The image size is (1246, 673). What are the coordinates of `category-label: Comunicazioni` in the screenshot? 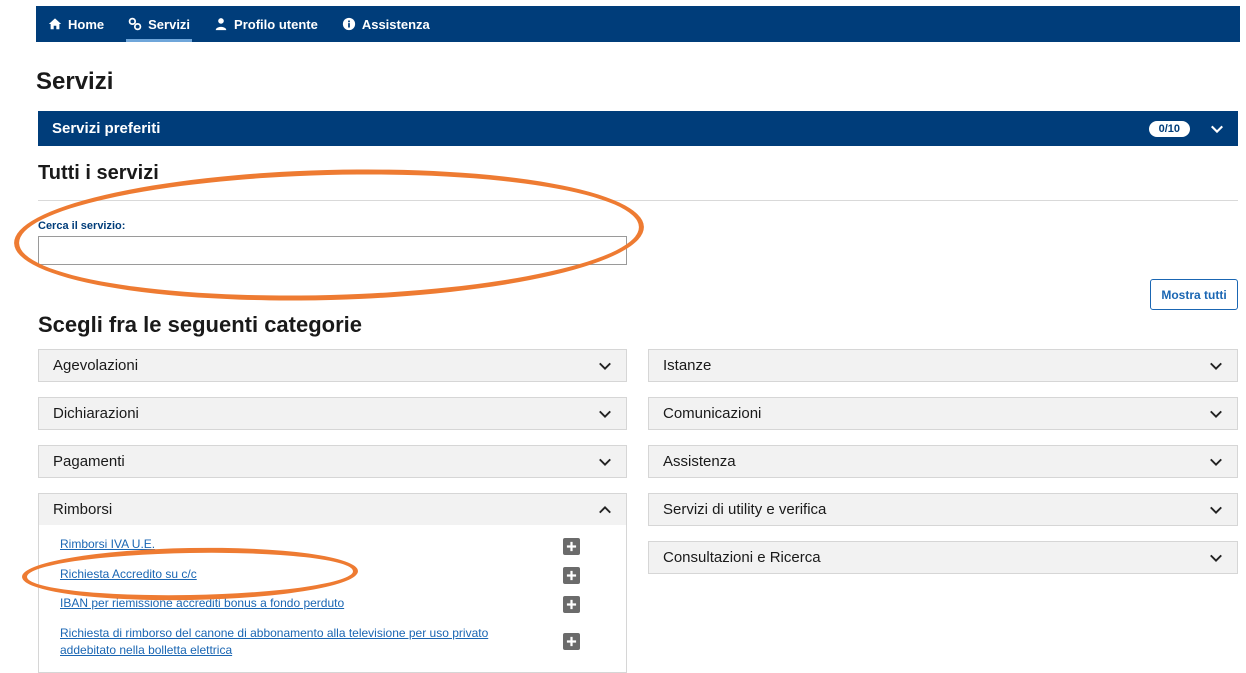 It's located at (712, 413).